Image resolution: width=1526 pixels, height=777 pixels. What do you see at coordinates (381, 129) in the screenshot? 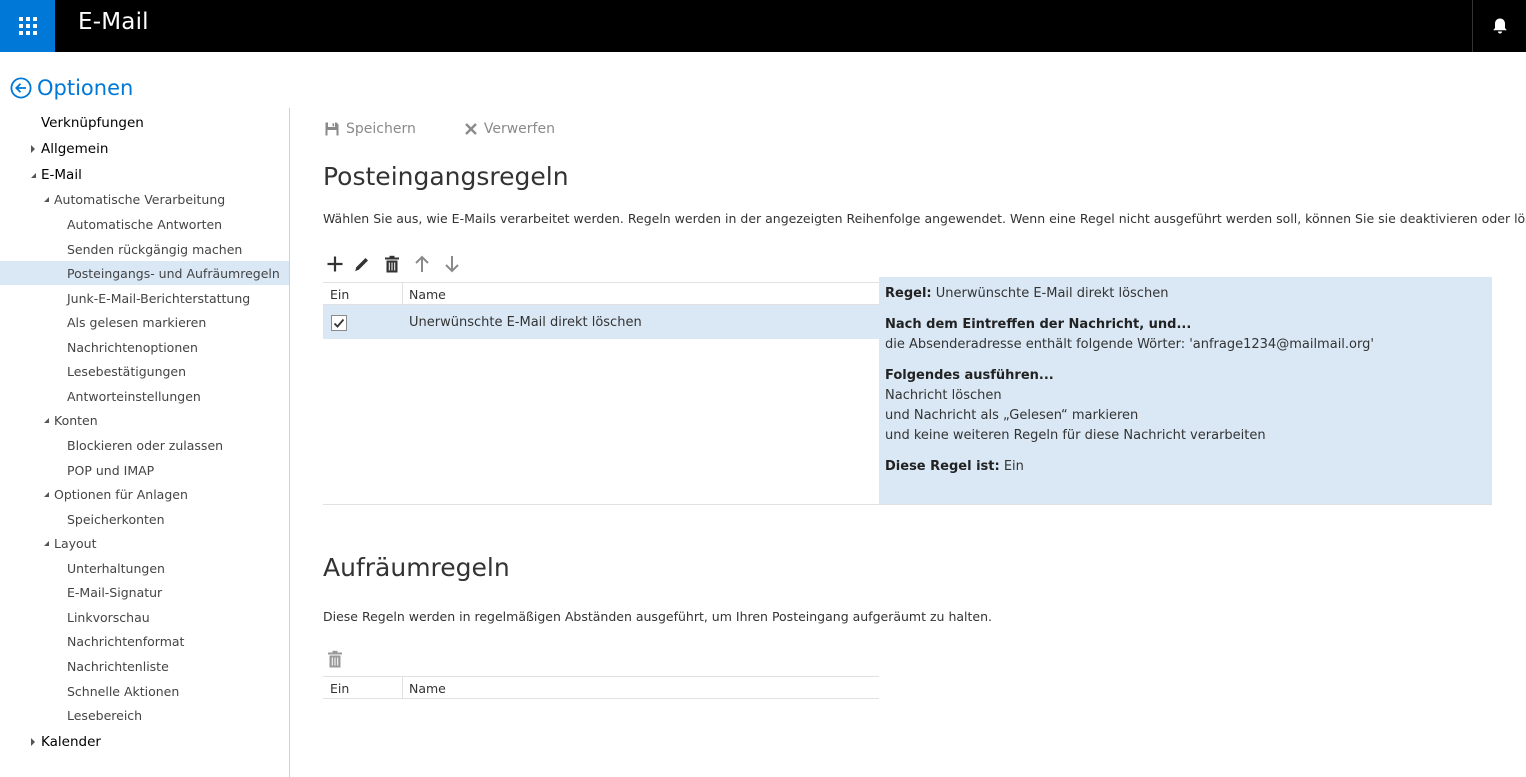
I see `save-label: Speichern` at bounding box center [381, 129].